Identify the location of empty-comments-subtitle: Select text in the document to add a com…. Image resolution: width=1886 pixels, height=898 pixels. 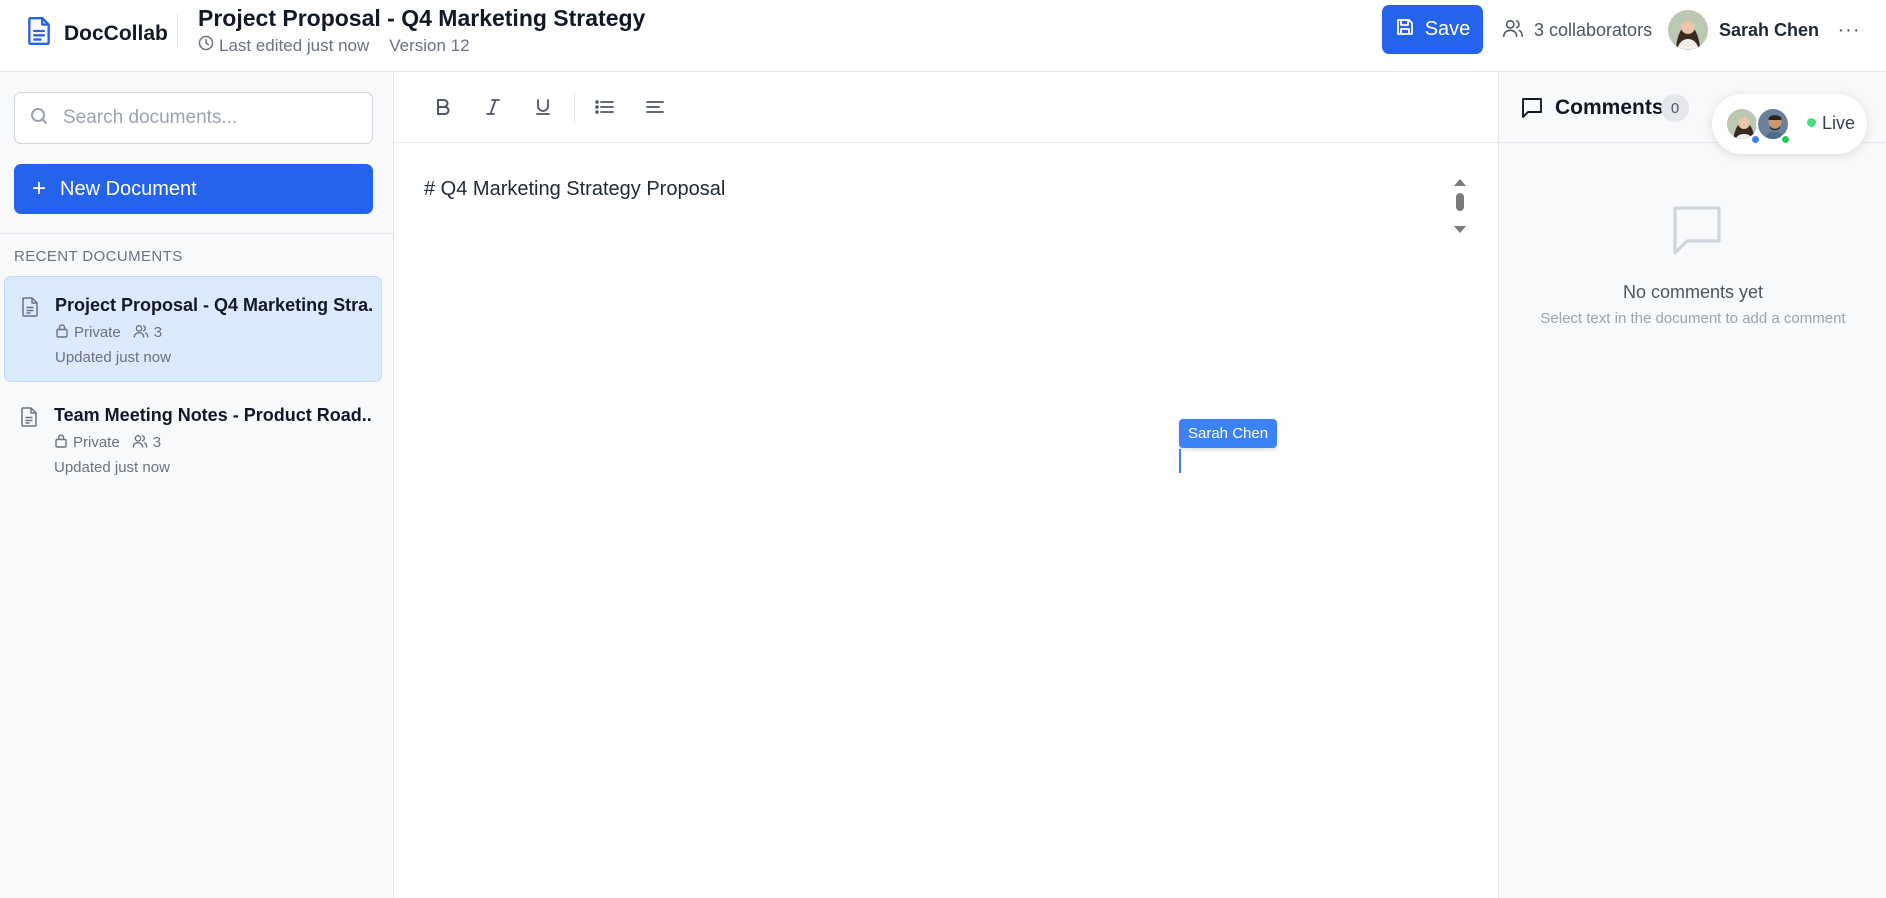
(1693, 318).